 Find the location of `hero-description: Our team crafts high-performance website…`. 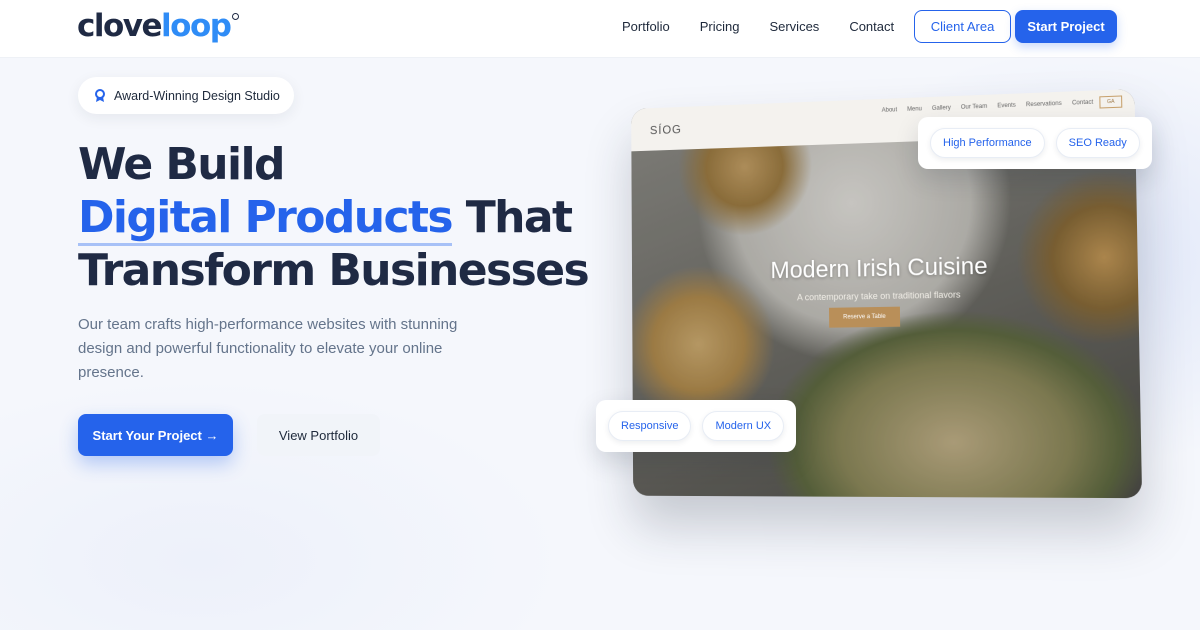

hero-description: Our team crafts high-performance website… is located at coordinates (268, 348).